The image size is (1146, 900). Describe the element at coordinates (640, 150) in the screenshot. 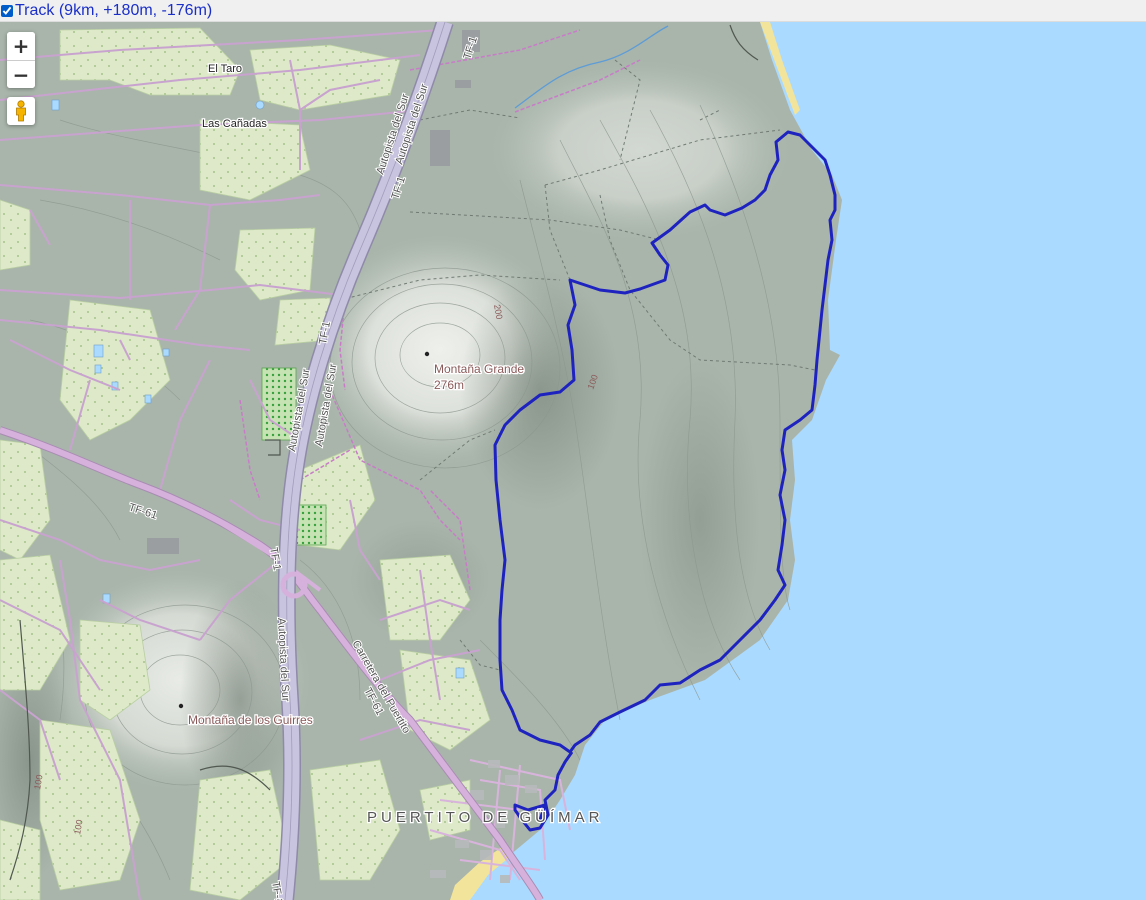

I see `hill-light-north` at that location.